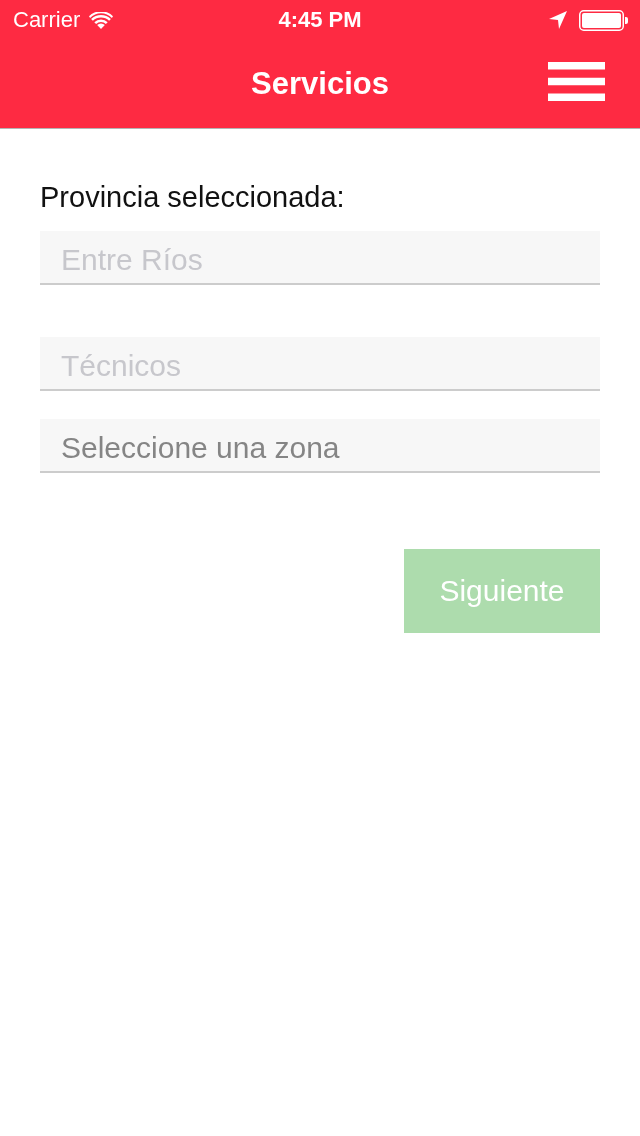 The height and width of the screenshot is (1136, 640). I want to click on menu-button, so click(576, 81).